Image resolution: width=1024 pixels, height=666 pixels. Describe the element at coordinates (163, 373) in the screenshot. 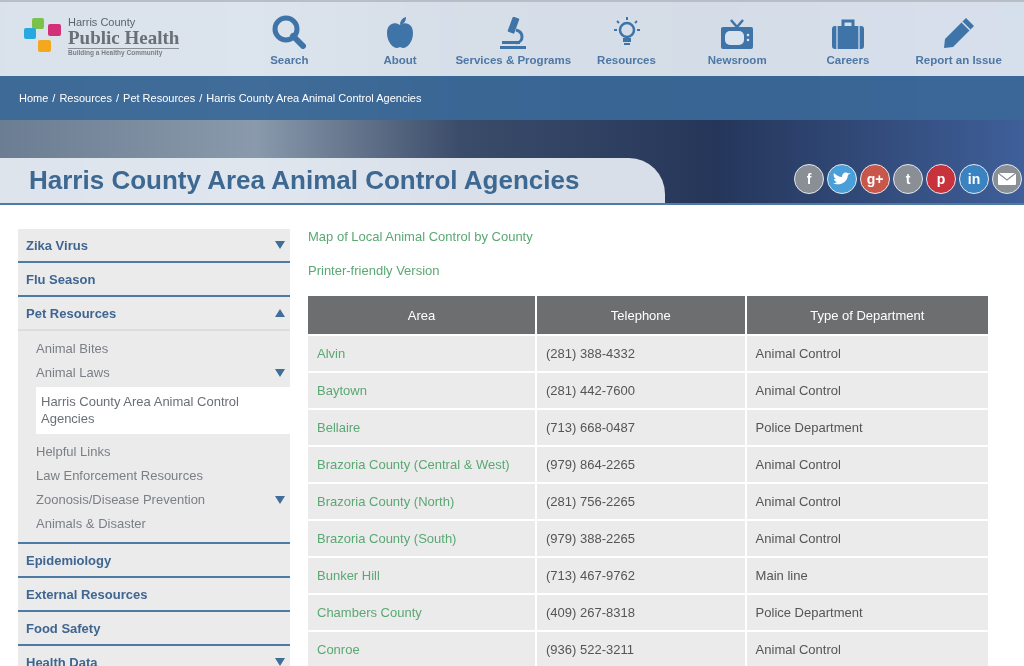

I see `submenu-item: Animal Laws` at that location.